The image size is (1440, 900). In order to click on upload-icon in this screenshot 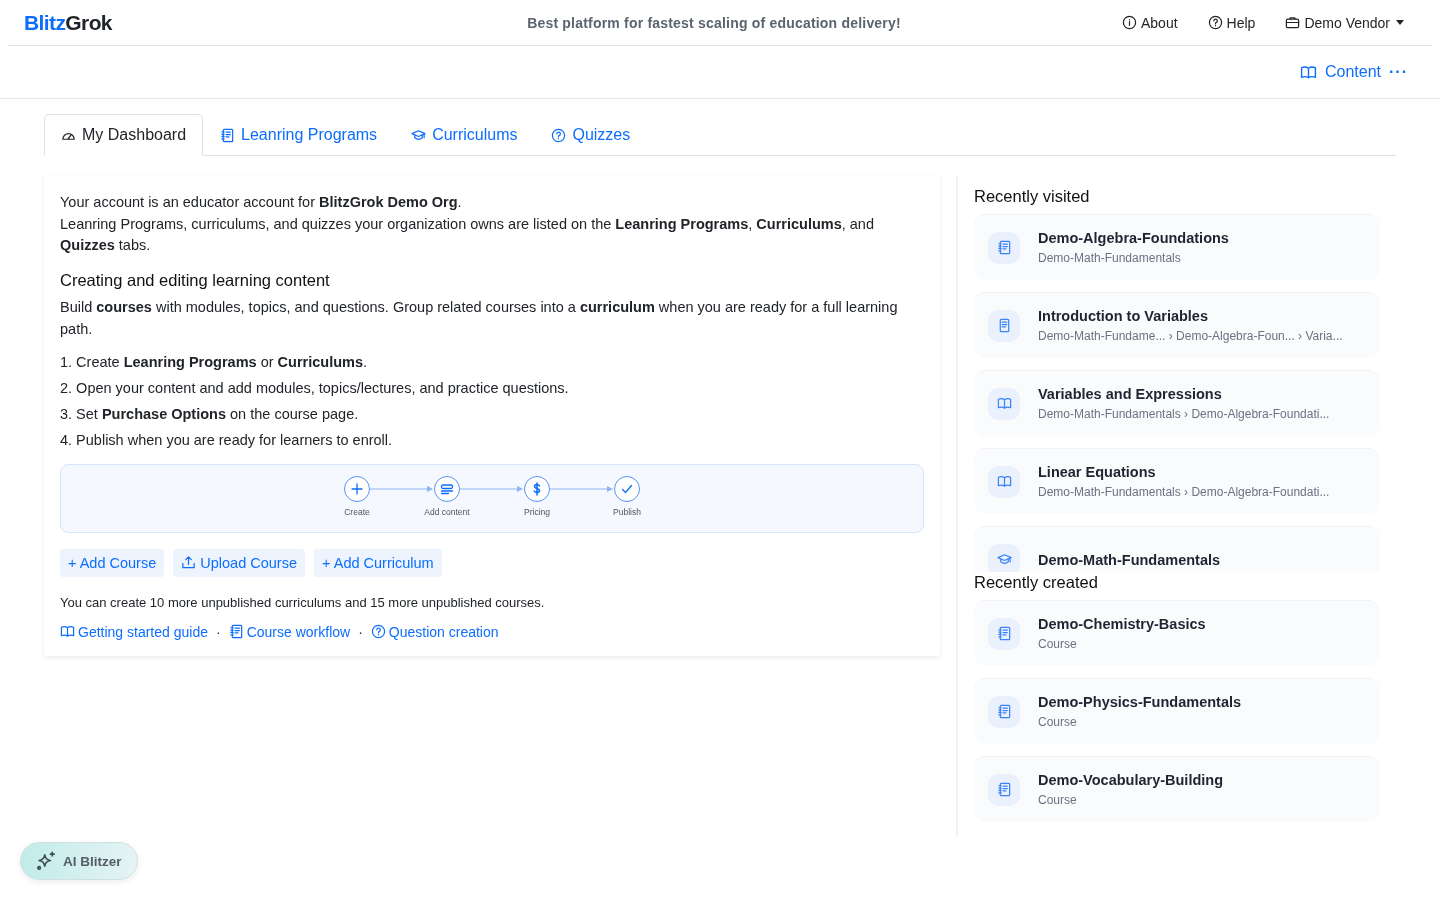, I will do `click(189, 562)`.